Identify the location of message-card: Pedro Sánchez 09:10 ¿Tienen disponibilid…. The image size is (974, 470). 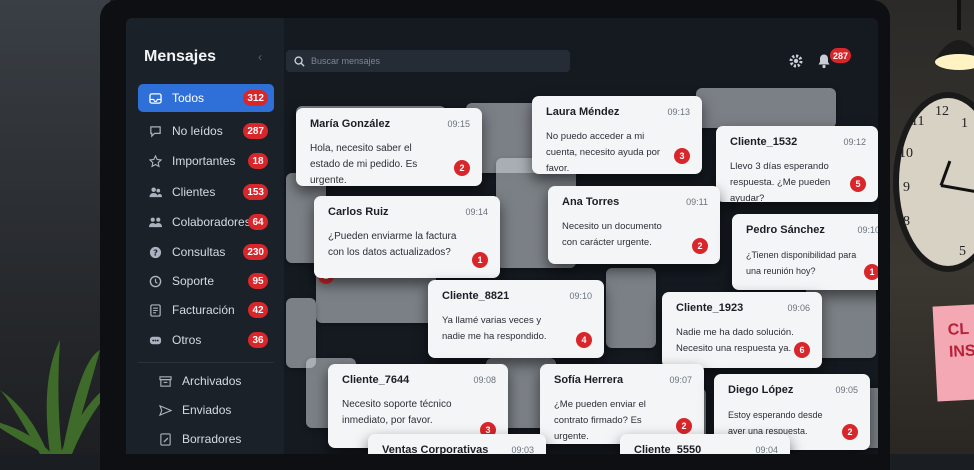
(805, 252).